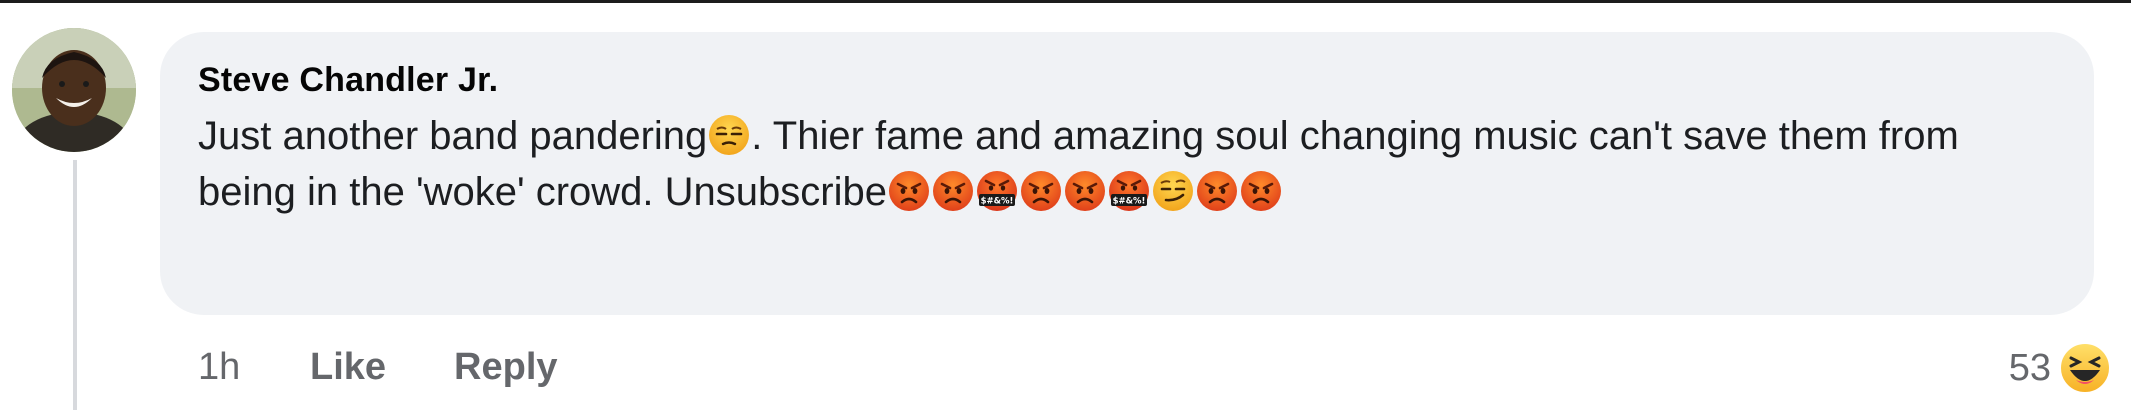 This screenshot has width=2131, height=410. I want to click on comment-author-name: Steve Chandler Jr., so click(1128, 80).